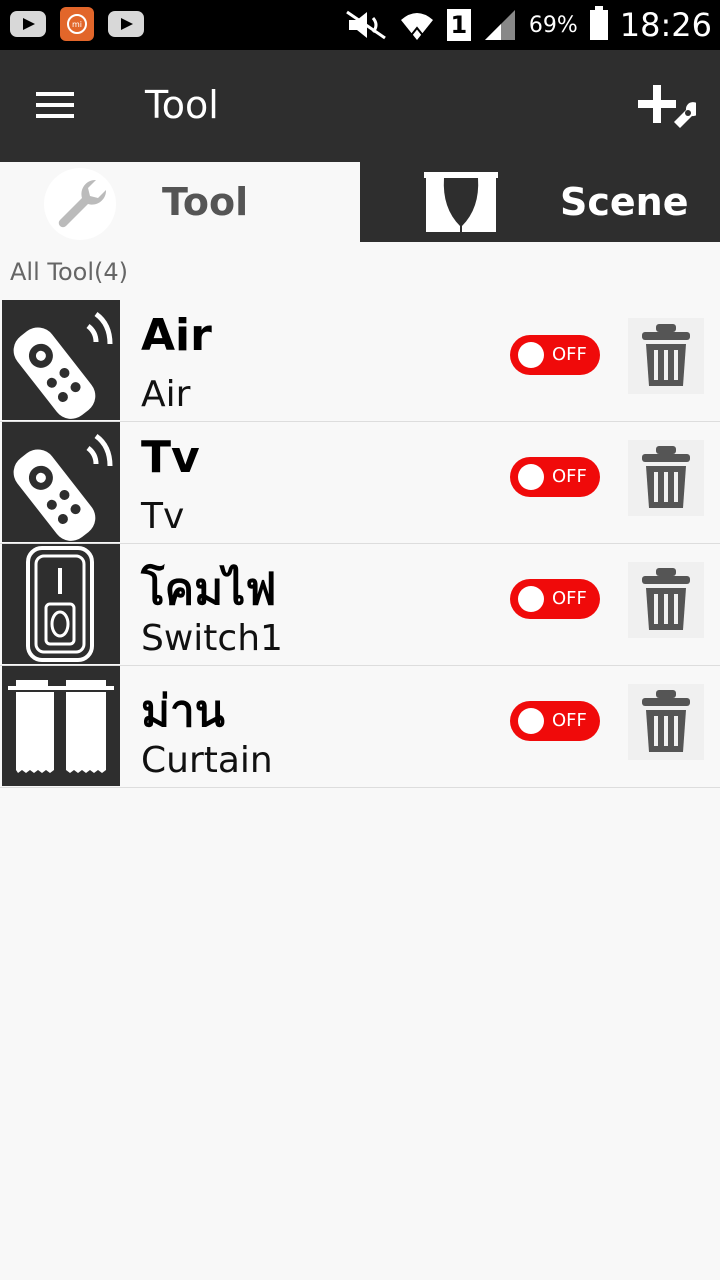 The width and height of the screenshot is (720, 1280). What do you see at coordinates (176, 335) in the screenshot?
I see `device-name: Air` at bounding box center [176, 335].